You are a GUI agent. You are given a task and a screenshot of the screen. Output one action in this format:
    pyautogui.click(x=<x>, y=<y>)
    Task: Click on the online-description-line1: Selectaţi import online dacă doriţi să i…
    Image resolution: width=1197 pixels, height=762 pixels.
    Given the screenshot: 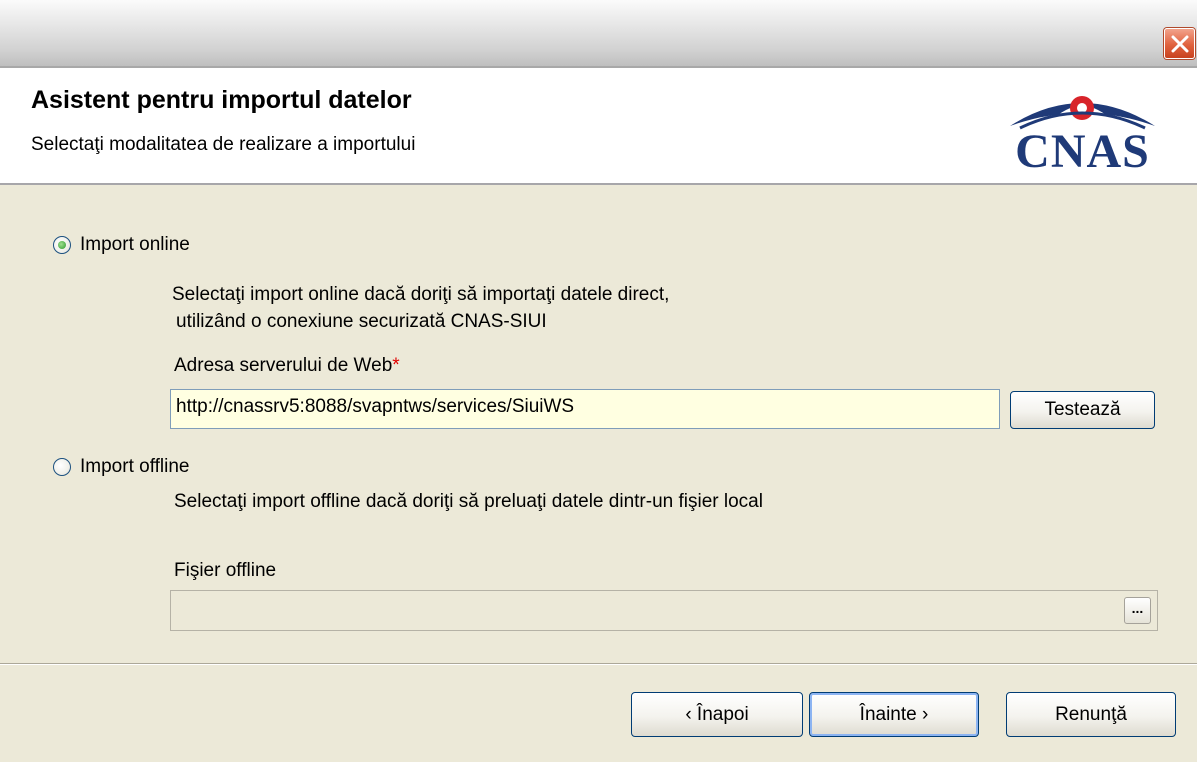 What is the action you would take?
    pyautogui.click(x=421, y=294)
    